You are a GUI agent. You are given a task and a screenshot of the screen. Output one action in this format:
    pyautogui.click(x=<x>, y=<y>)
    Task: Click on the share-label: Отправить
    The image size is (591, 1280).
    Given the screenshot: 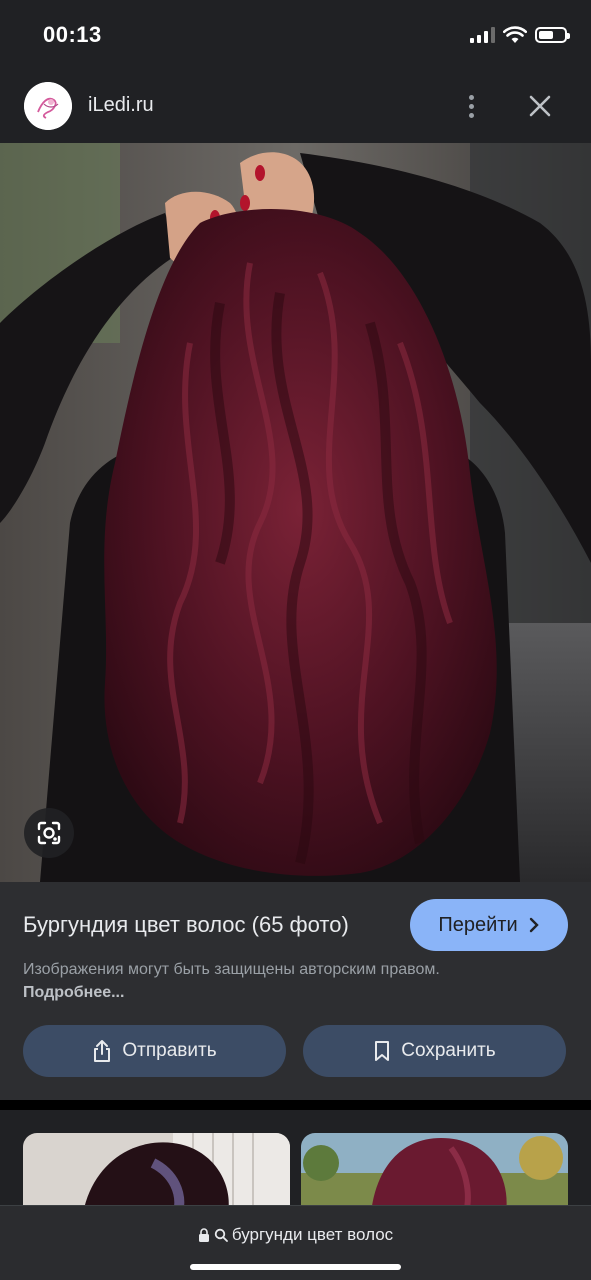 What is the action you would take?
    pyautogui.click(x=169, y=1050)
    